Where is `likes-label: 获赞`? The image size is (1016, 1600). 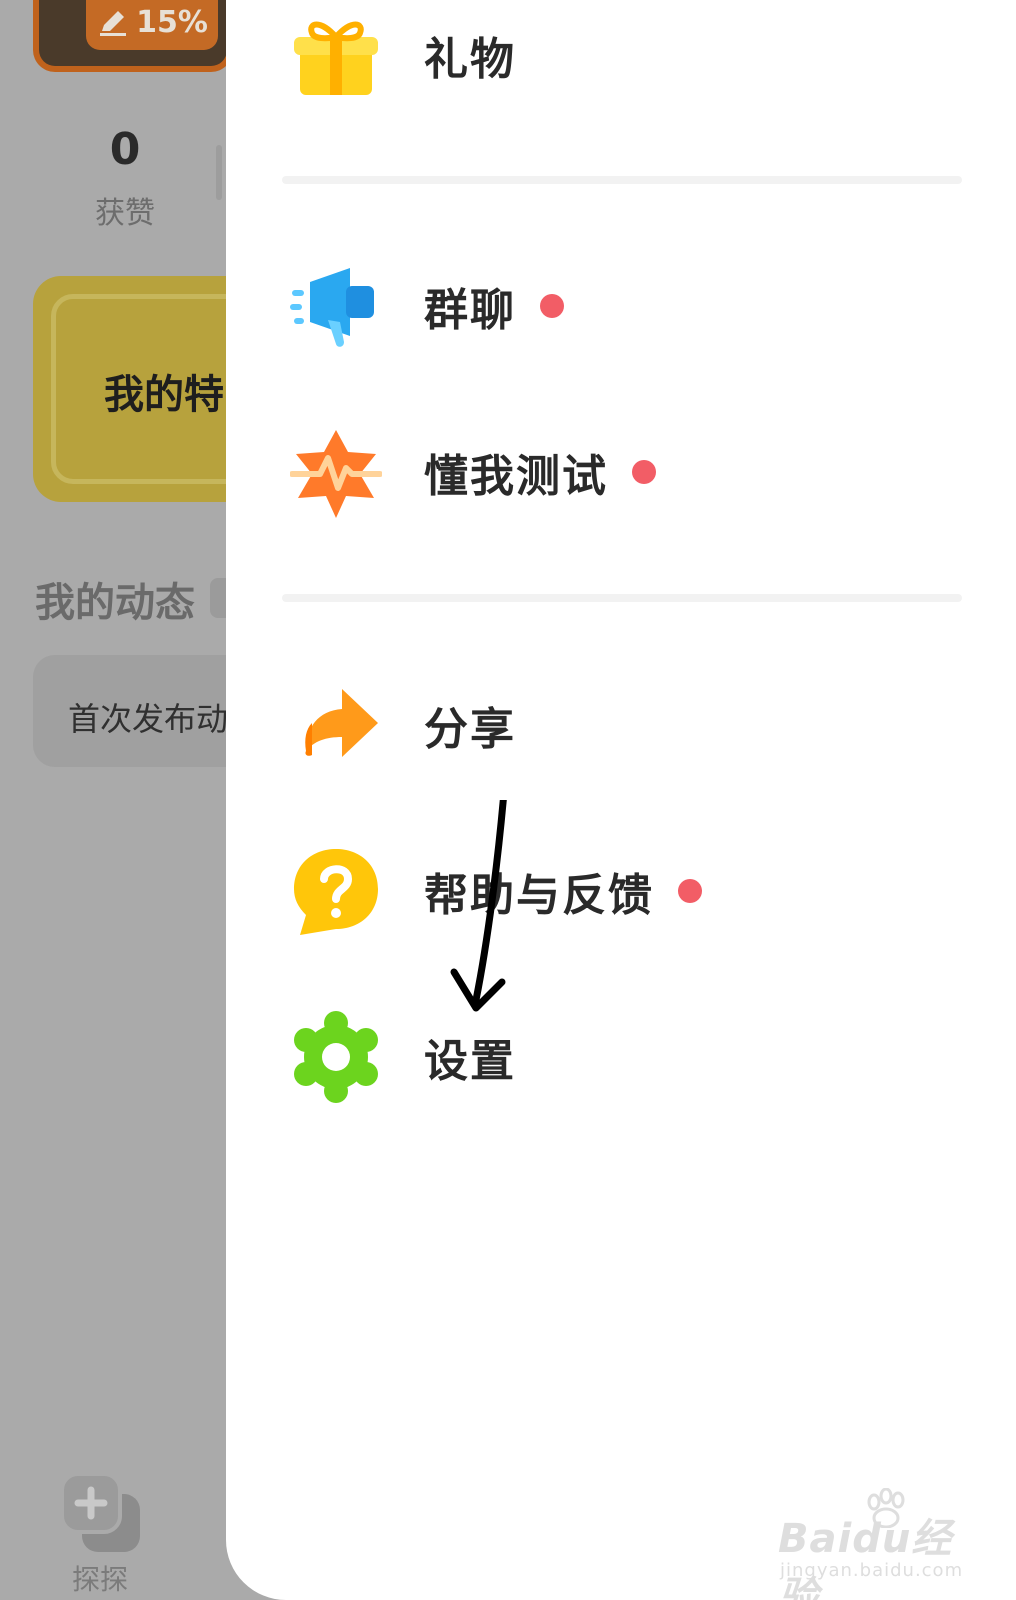
likes-label: 获赞 is located at coordinates (125, 213).